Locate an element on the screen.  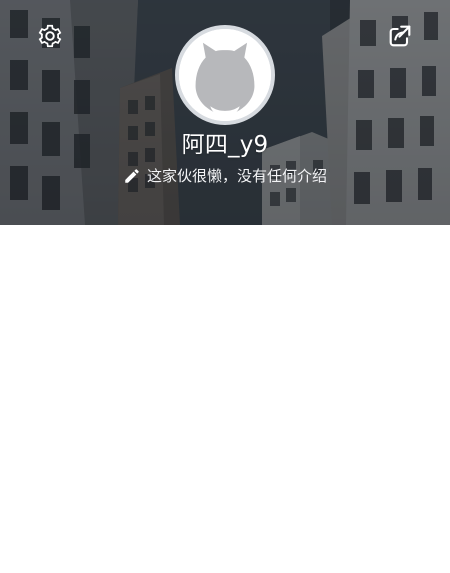
pencil-icon is located at coordinates (132, 176).